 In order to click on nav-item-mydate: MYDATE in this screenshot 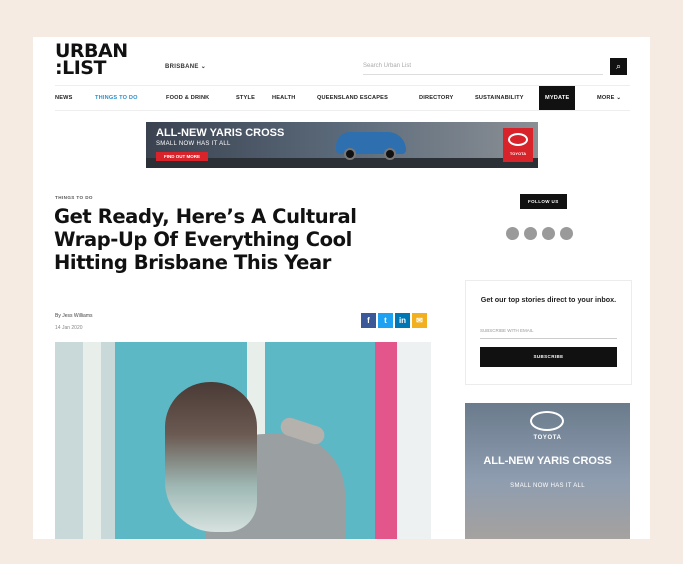, I will do `click(557, 98)`.